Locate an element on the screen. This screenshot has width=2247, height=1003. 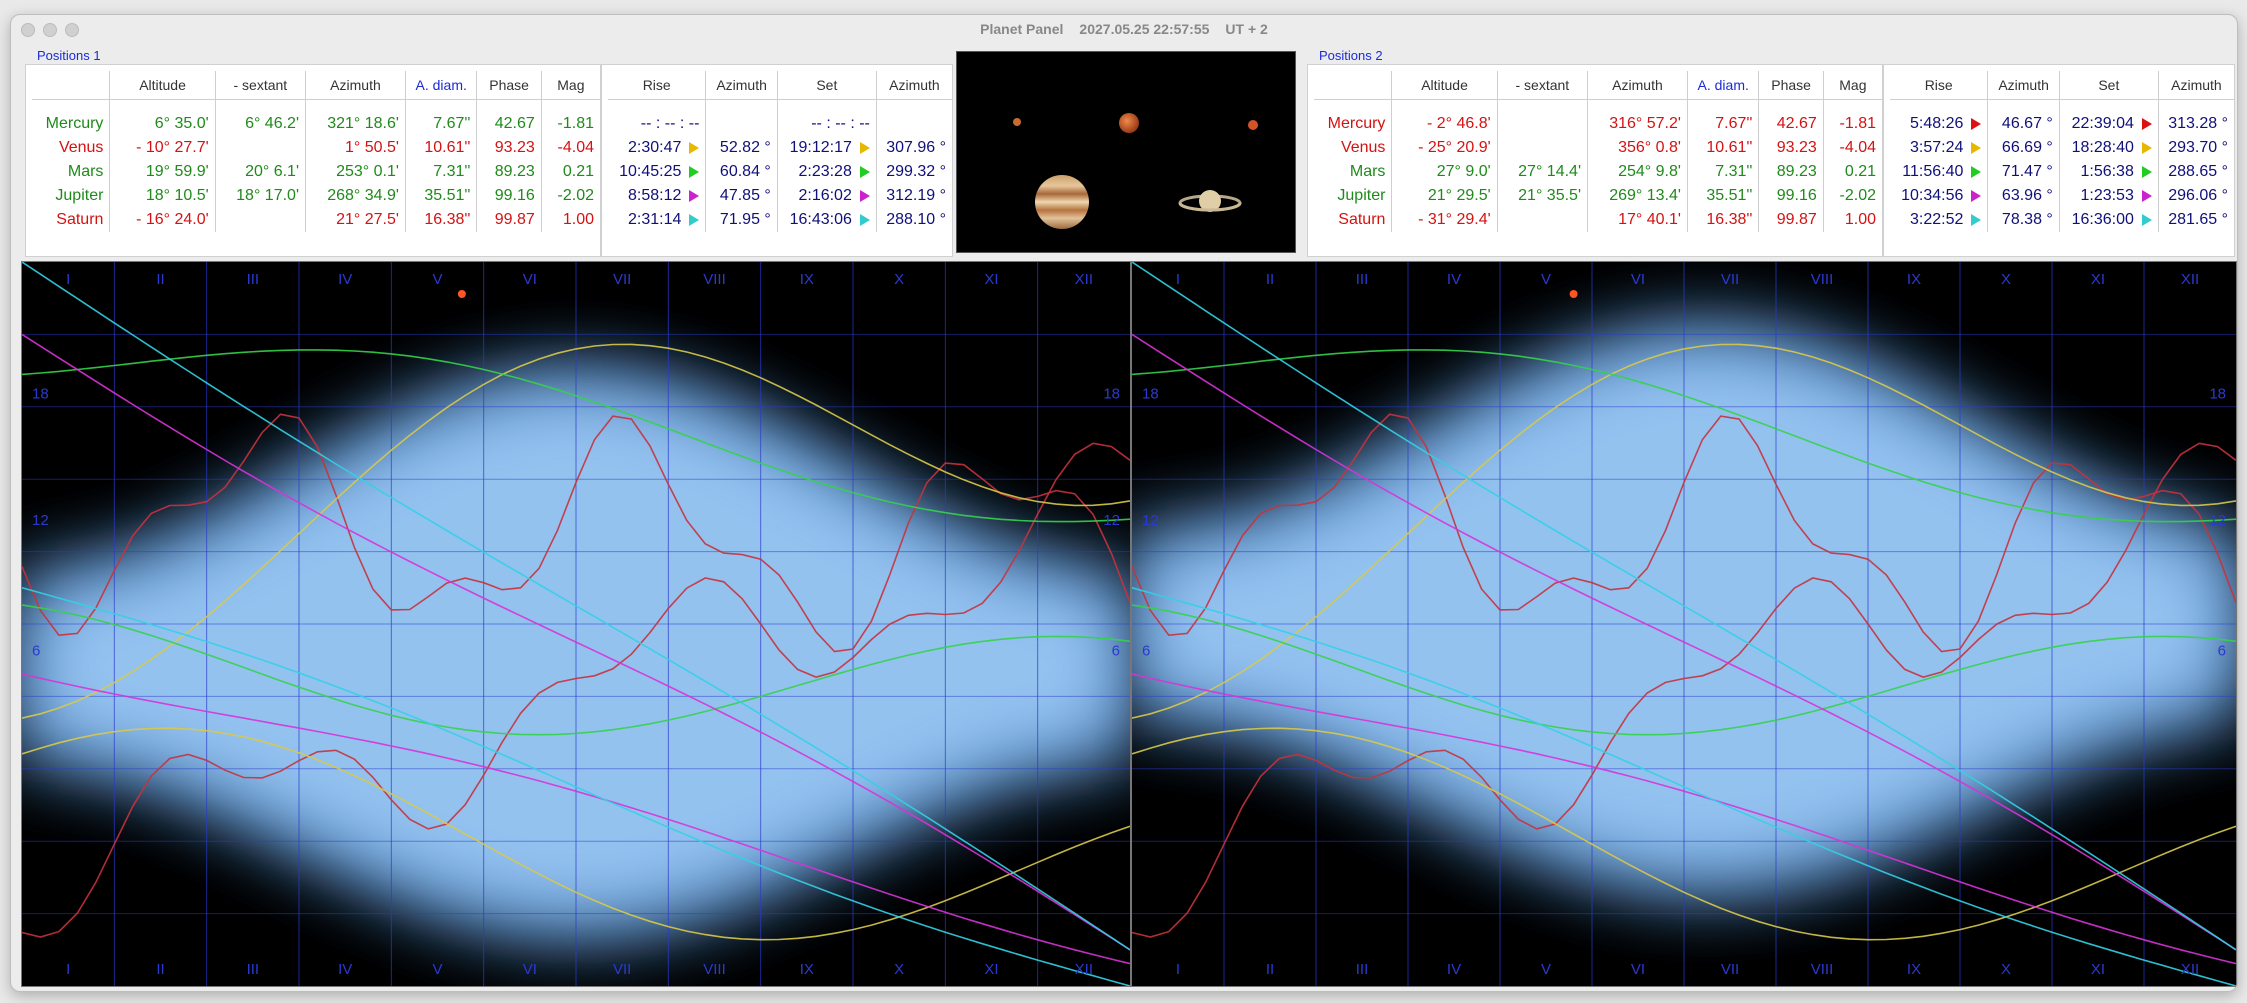
phase-cell: 93.23 is located at coordinates (1791, 148).